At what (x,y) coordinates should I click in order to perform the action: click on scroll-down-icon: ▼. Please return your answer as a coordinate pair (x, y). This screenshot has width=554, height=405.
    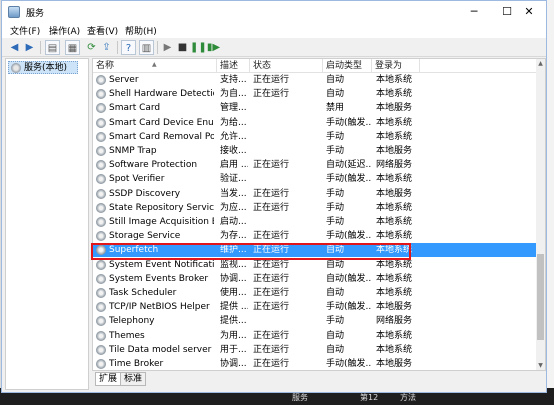
    Looking at the image, I should click on (540, 365).